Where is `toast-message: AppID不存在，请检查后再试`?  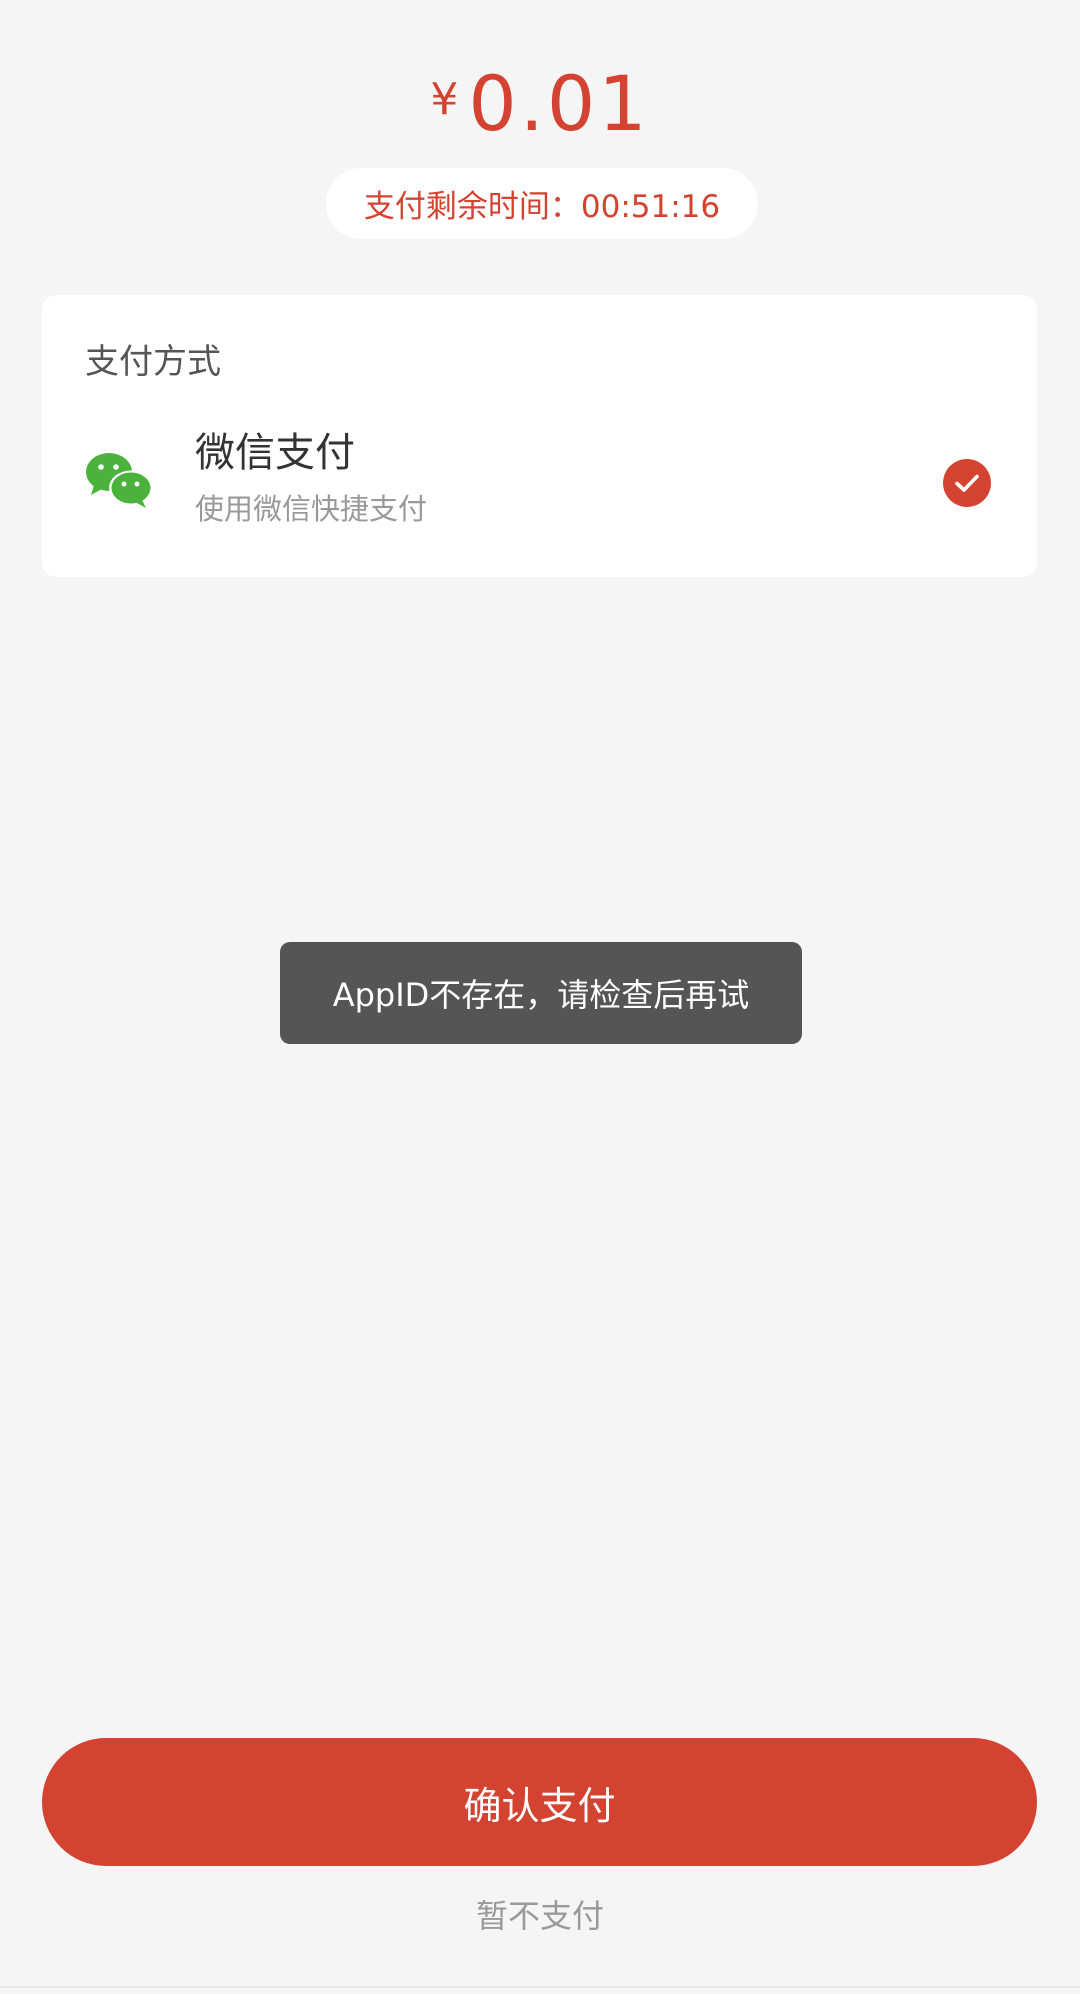 toast-message: AppID不存在，请检查后再试 is located at coordinates (541, 995).